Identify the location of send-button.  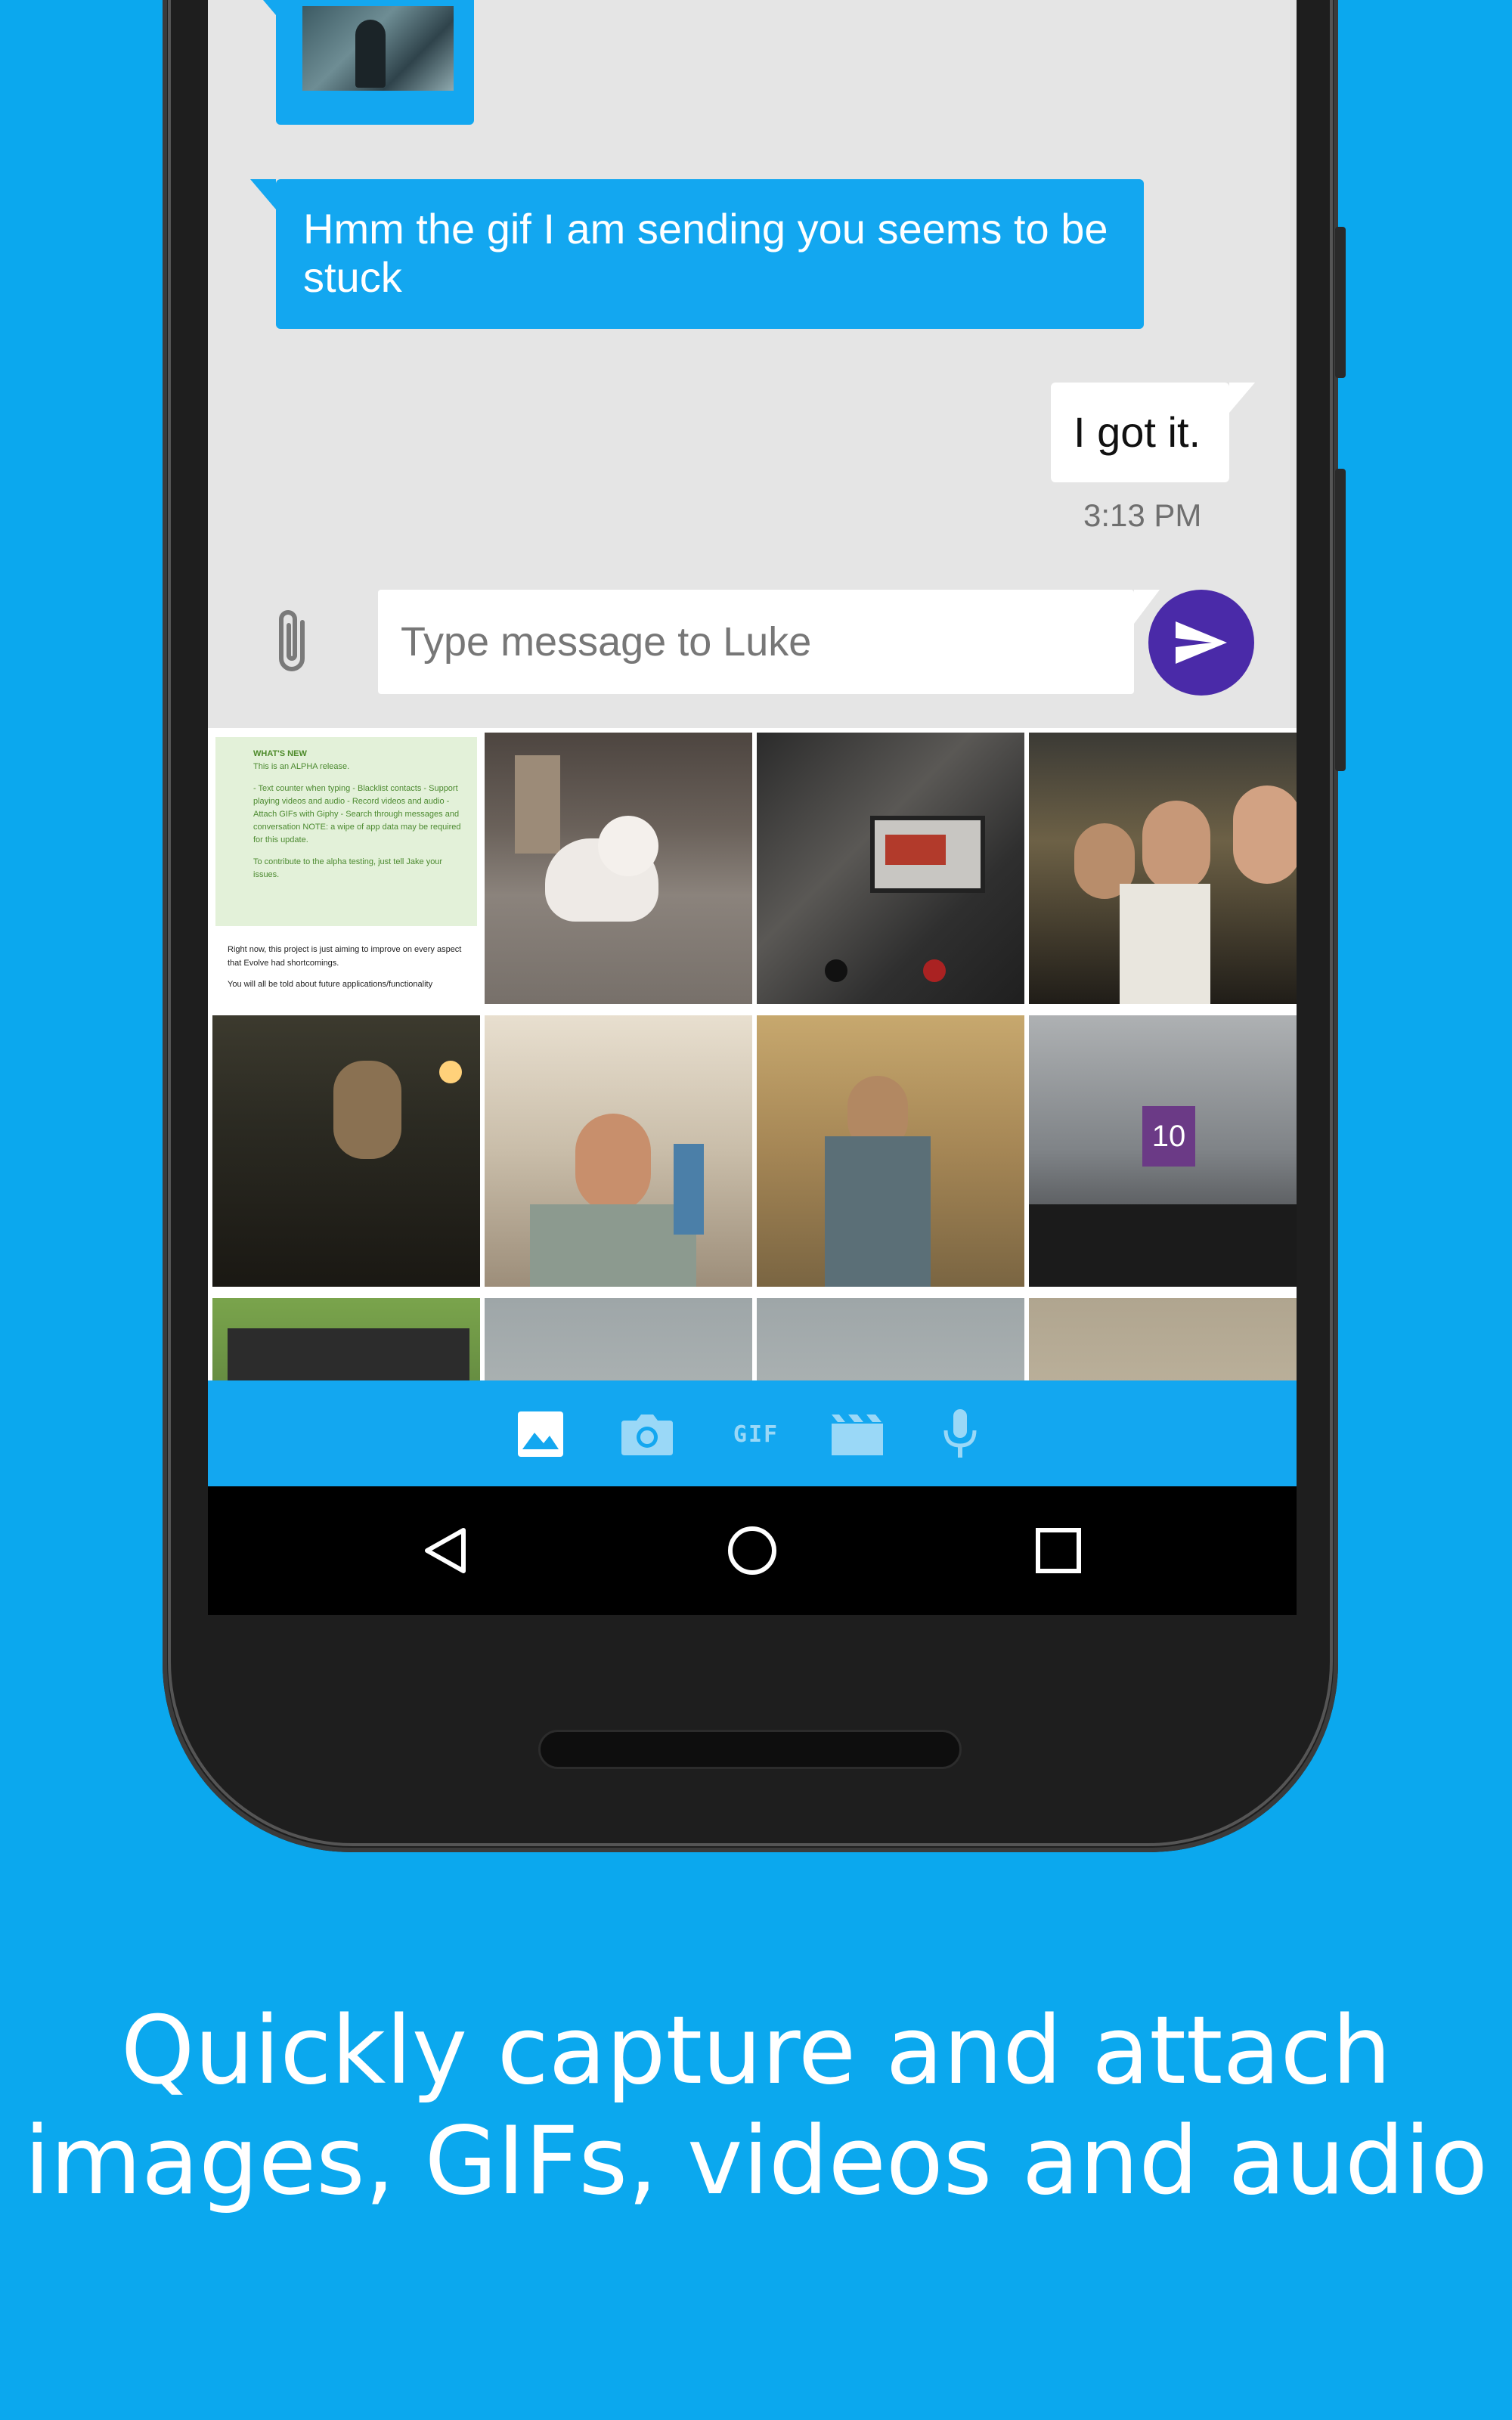
(1201, 643).